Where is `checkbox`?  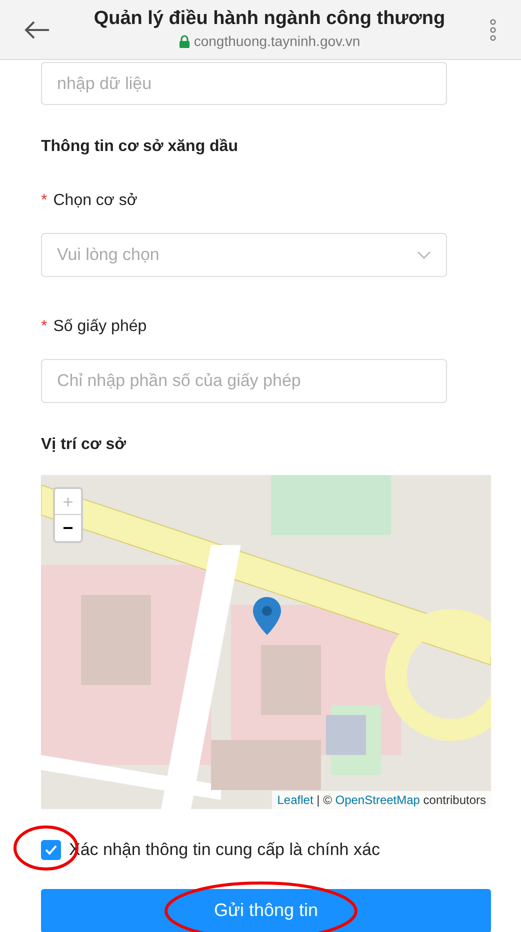 checkbox is located at coordinates (51, 850).